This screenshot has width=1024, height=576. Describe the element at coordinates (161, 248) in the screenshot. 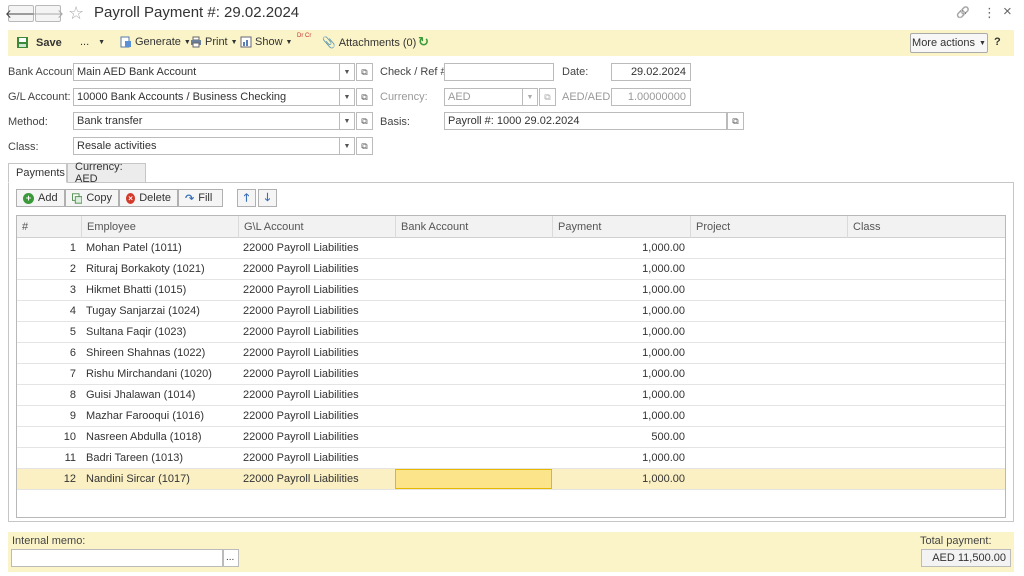

I see `cell-employee: Mohan Patel (1011)` at that location.